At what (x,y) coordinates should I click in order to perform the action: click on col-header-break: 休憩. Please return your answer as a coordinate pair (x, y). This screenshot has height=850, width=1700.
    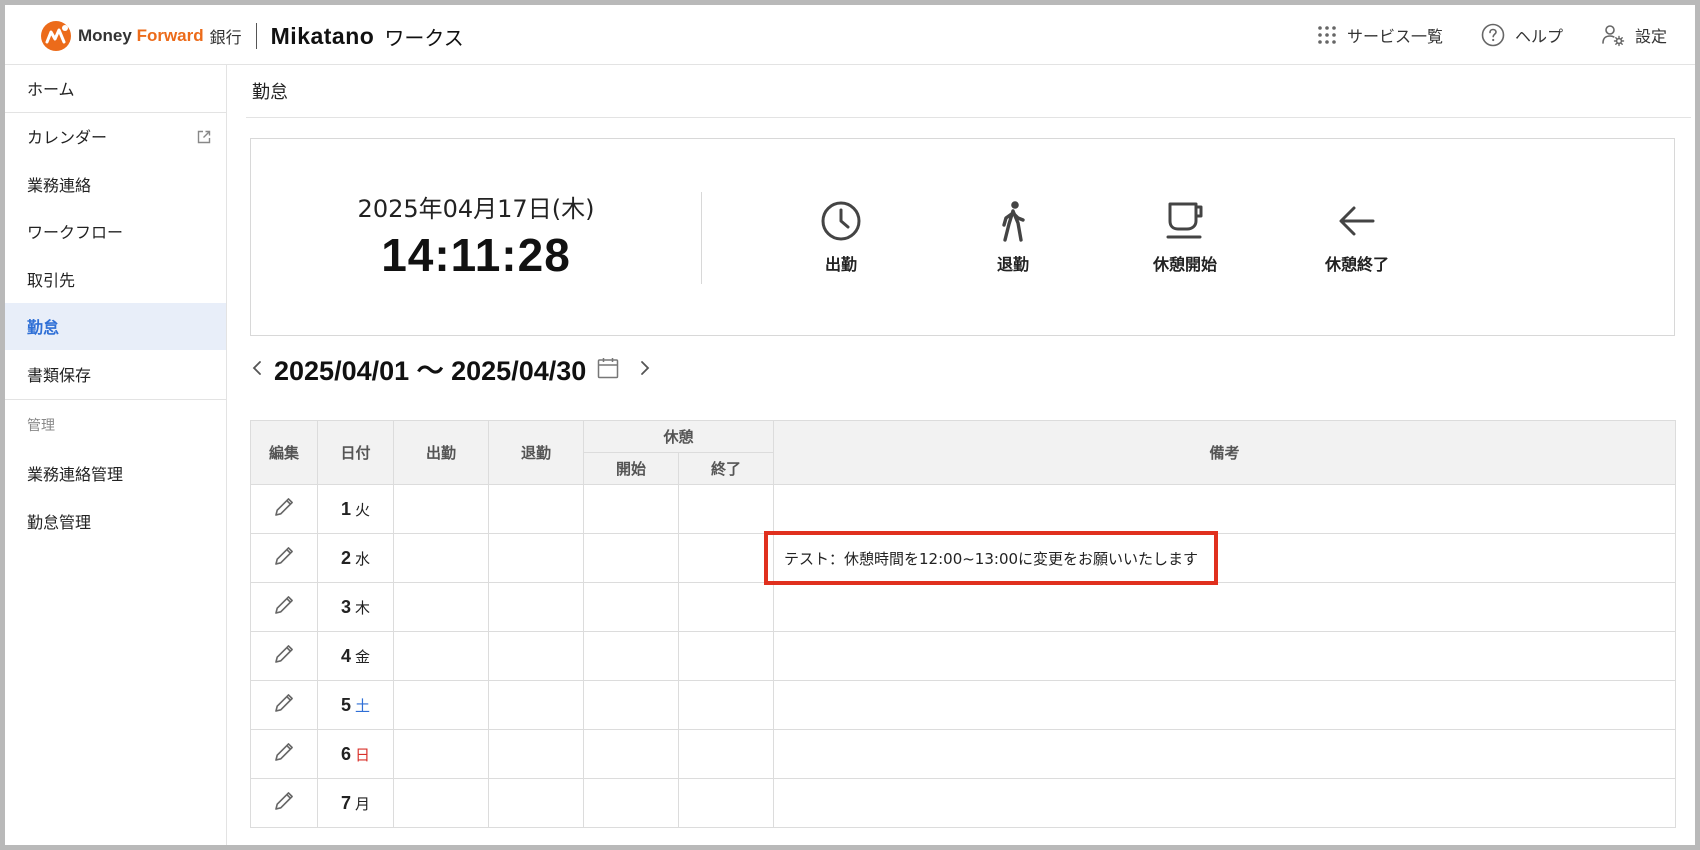
    Looking at the image, I should click on (678, 436).